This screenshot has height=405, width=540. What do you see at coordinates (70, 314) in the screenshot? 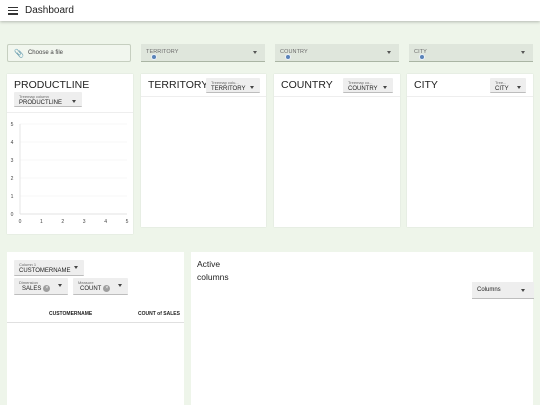
I see `table-header-customername: CUSTOMERNAME` at bounding box center [70, 314].